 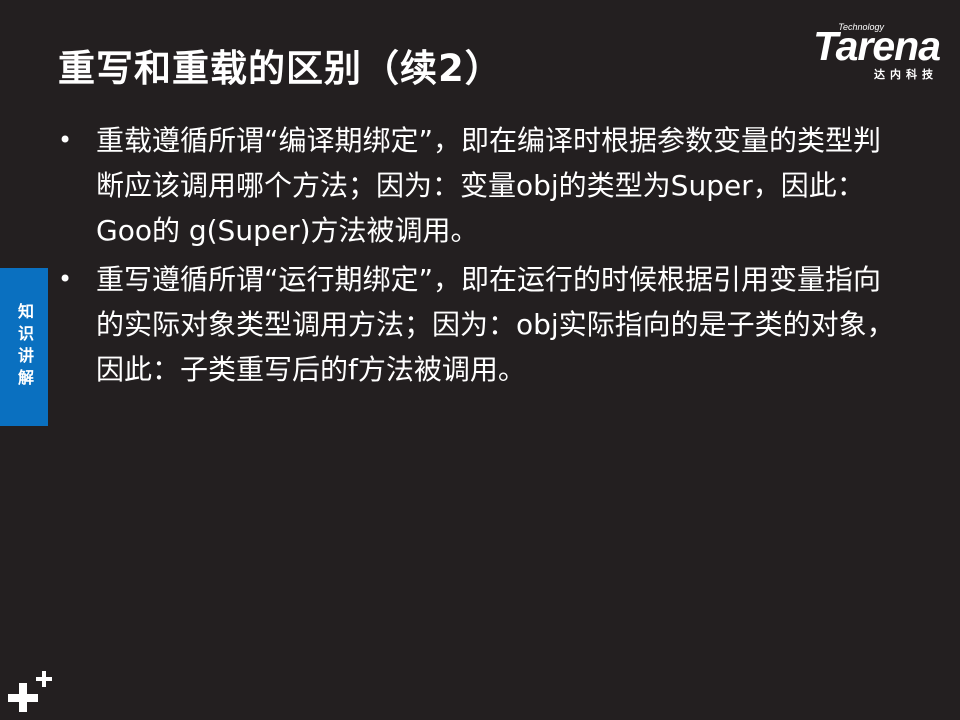 I want to click on logo-chinese-text: 达内科技, so click(x=906, y=74).